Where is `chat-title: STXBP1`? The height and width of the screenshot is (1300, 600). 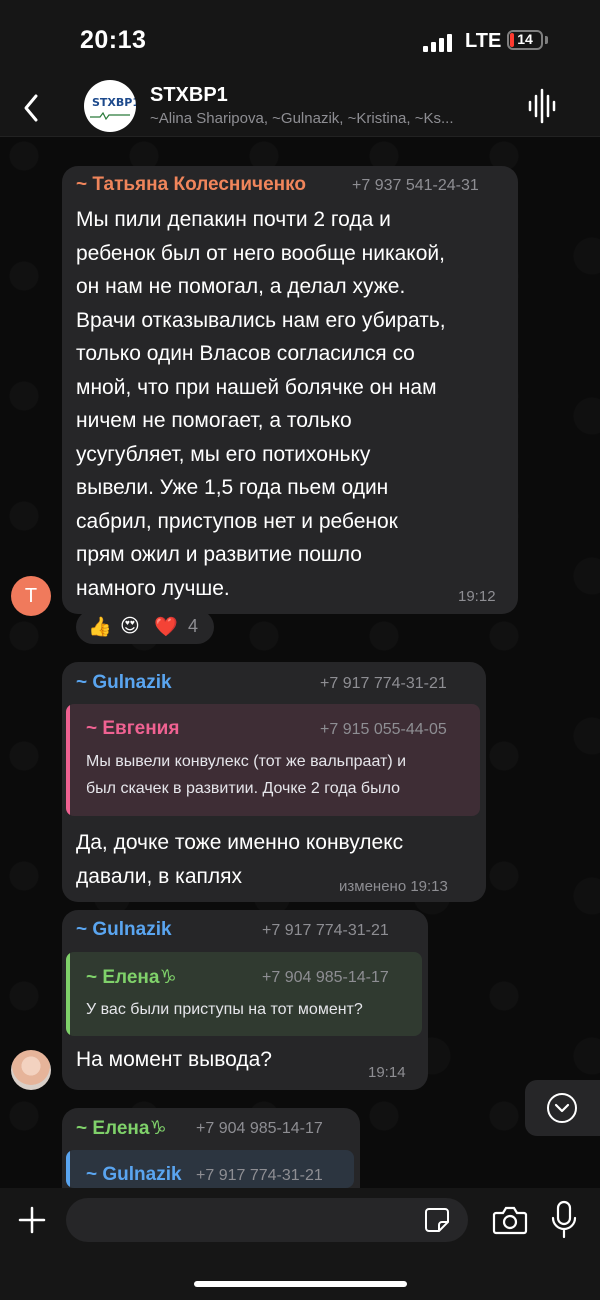
chat-title: STXBP1 is located at coordinates (189, 95).